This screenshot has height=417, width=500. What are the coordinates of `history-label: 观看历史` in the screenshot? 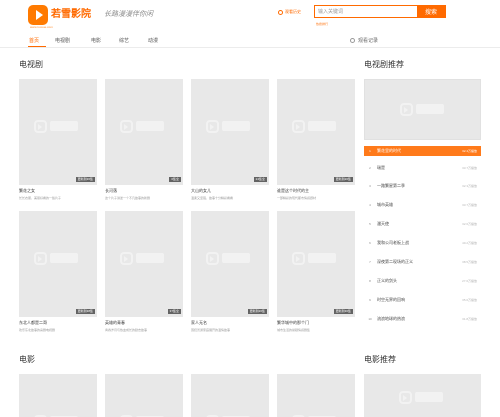 It's located at (293, 11).